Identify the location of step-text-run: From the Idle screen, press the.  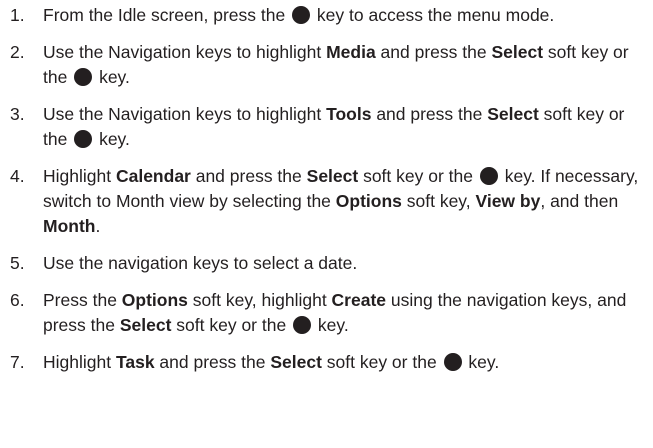
(167, 15).